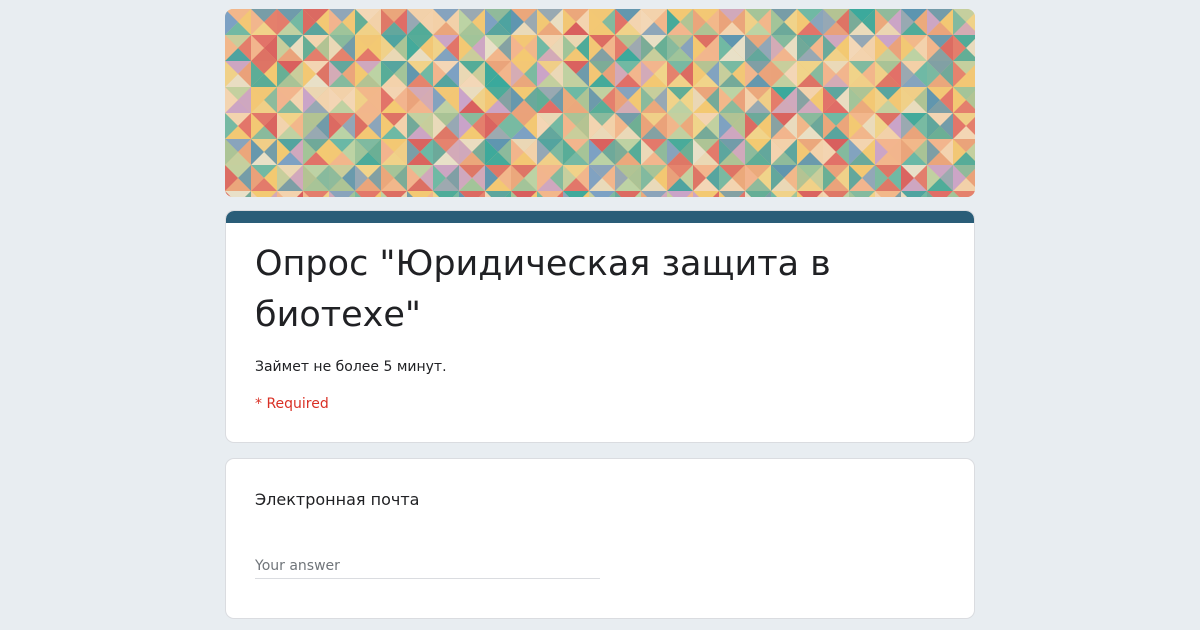 This screenshot has height=630, width=1200. What do you see at coordinates (427, 566) in the screenshot?
I see `email-answer-input` at bounding box center [427, 566].